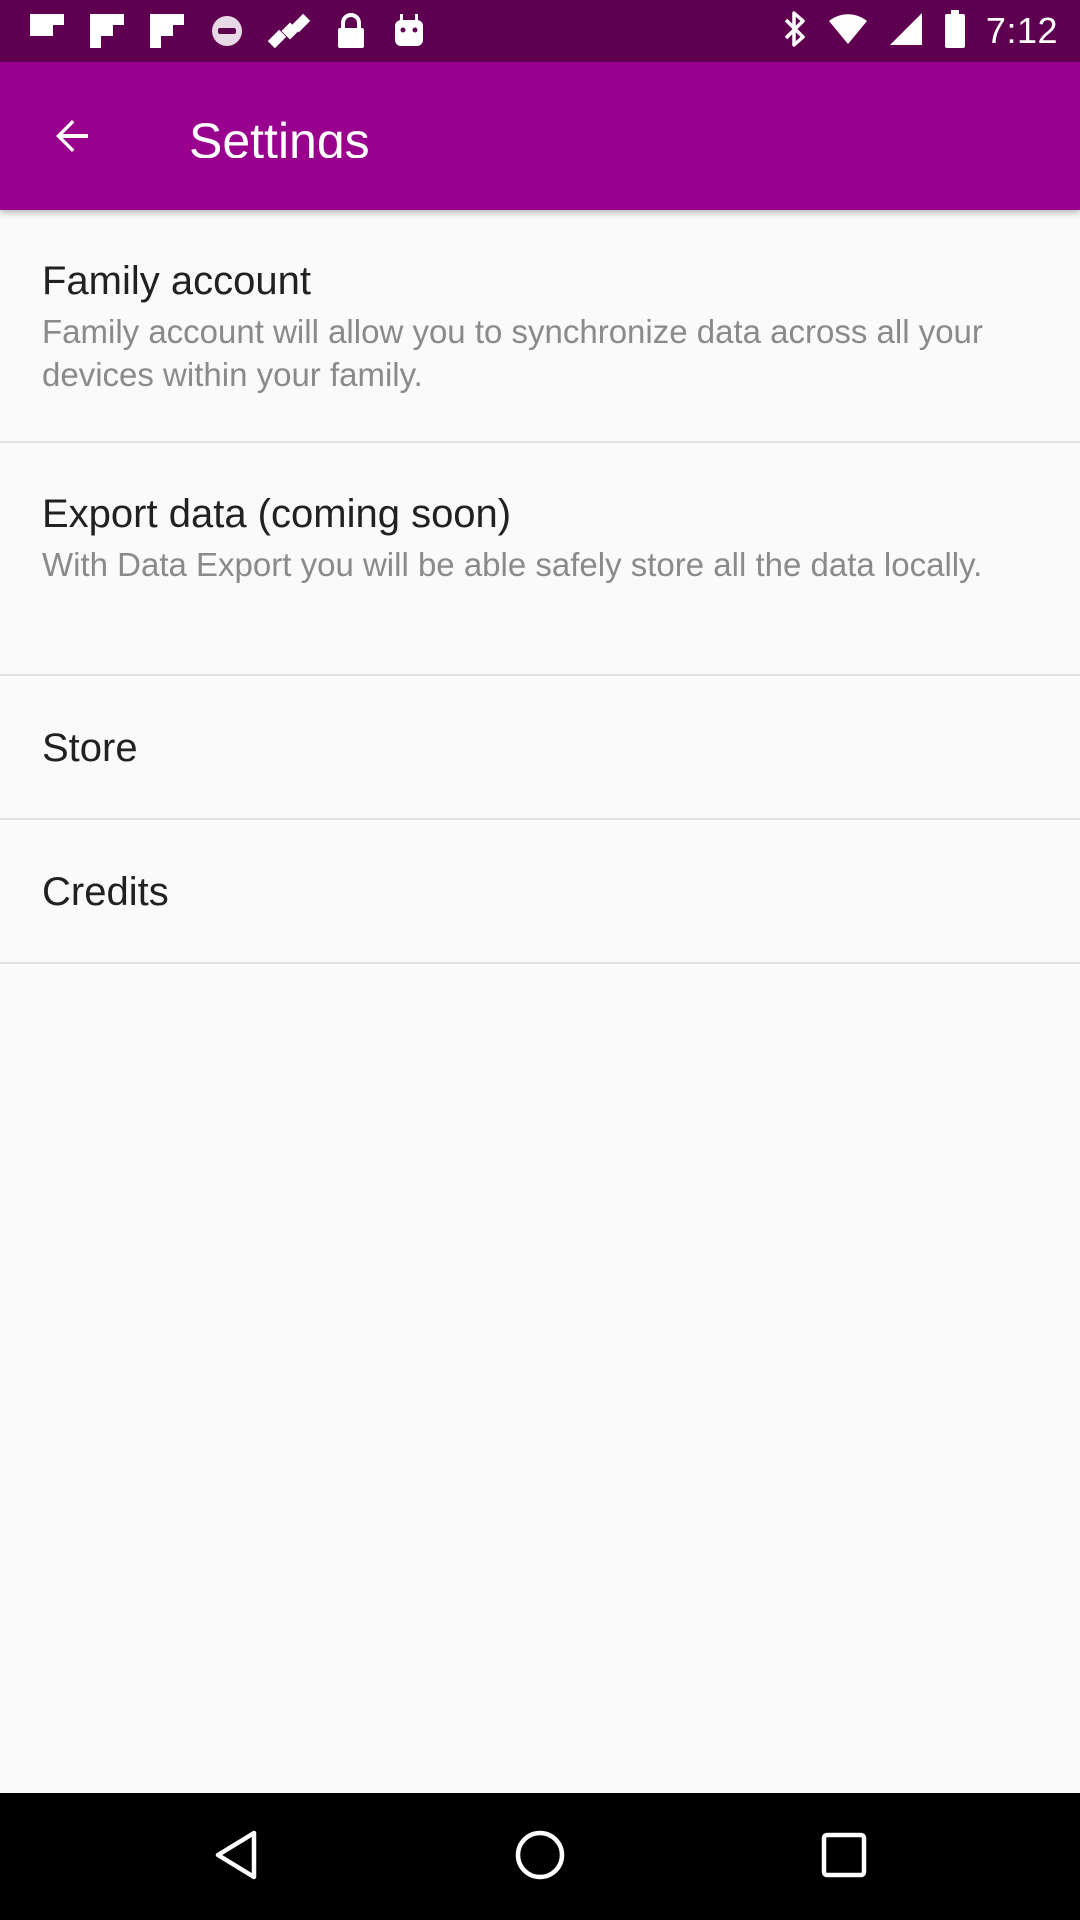  Describe the element at coordinates (540, 31) in the screenshot. I see `status-bar: 7:12` at that location.